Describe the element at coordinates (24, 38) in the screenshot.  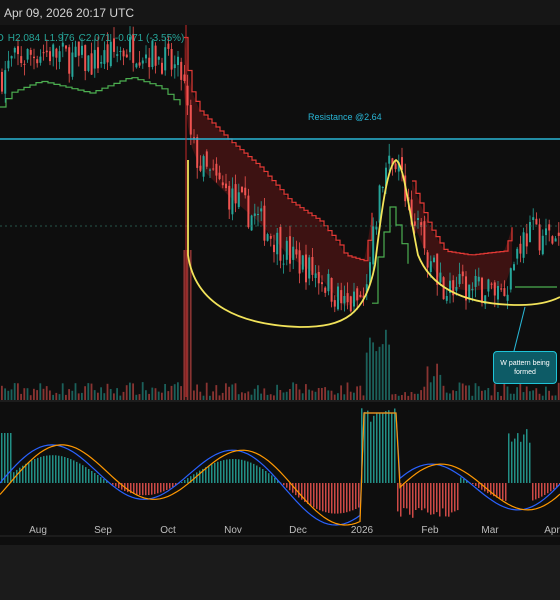
I see `ohlc-item: H2.084` at that location.